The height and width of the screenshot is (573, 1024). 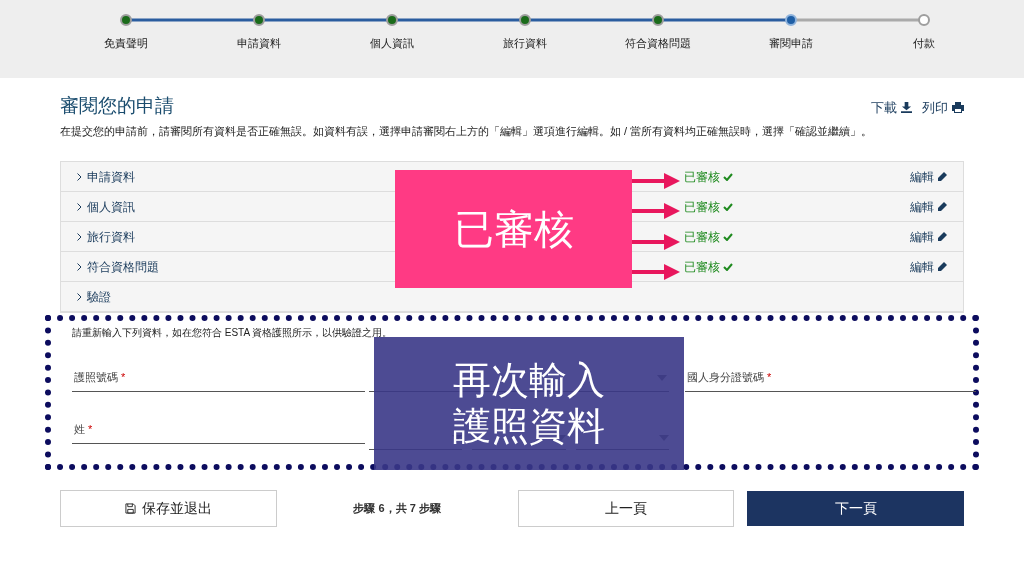 I want to click on print-button: 列印, so click(x=943, y=108).